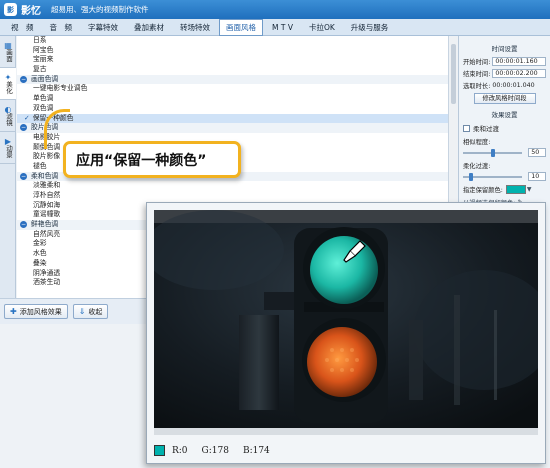 The width and height of the screenshot is (550, 468). What do you see at coordinates (537, 176) in the screenshot?
I see `softness-input: 10` at bounding box center [537, 176].